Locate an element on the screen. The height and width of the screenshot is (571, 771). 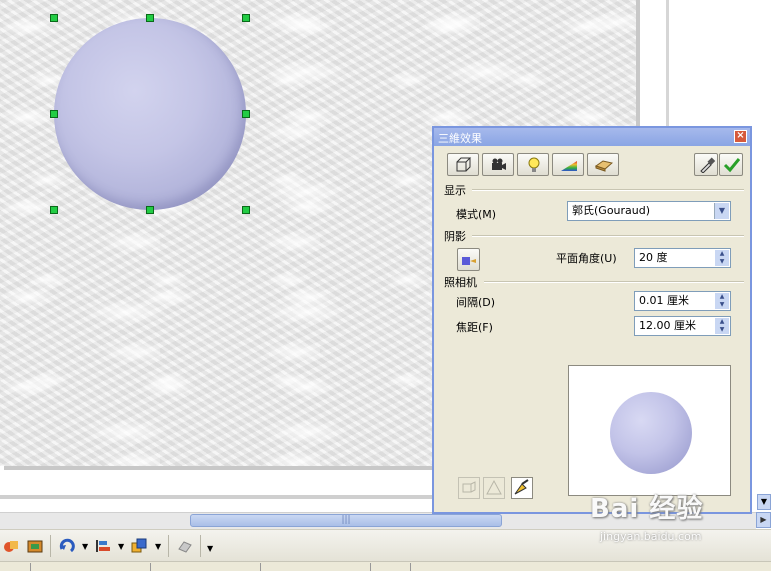
perspective-icon is located at coordinates (494, 488).